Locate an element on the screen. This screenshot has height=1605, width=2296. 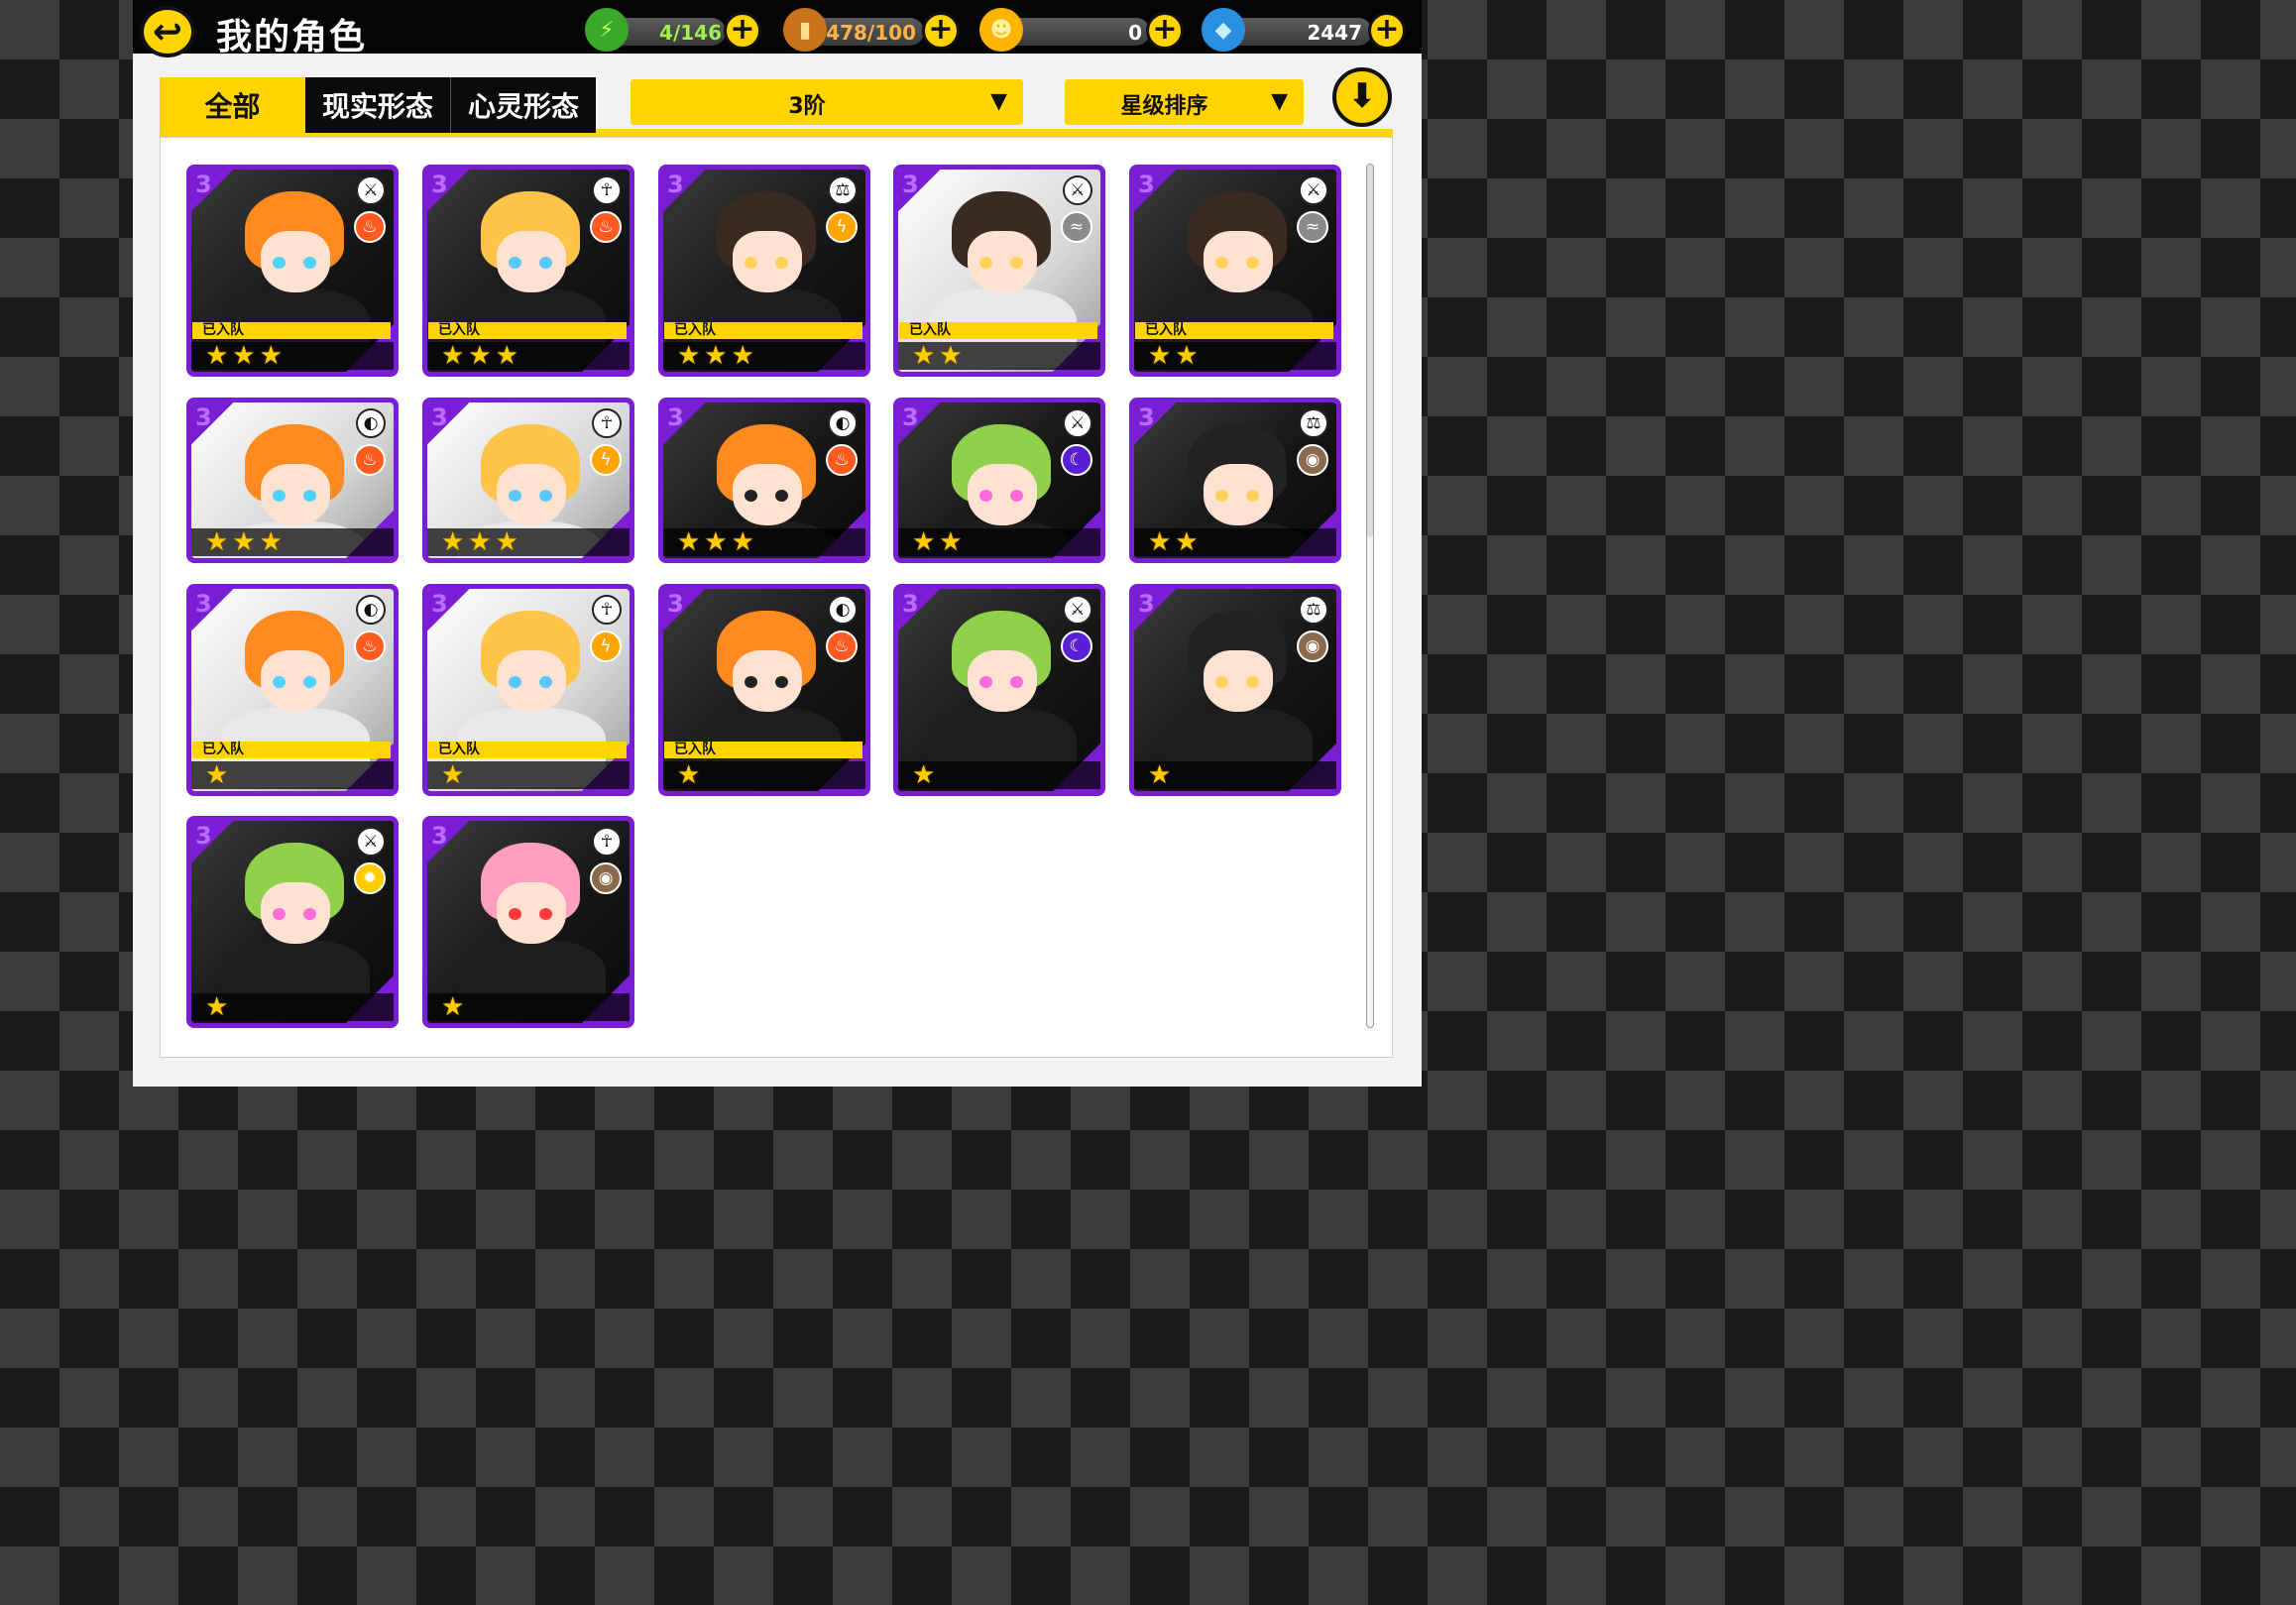
character-card: 3 ☥ ϟ 已入队 ★ is located at coordinates (528, 690).